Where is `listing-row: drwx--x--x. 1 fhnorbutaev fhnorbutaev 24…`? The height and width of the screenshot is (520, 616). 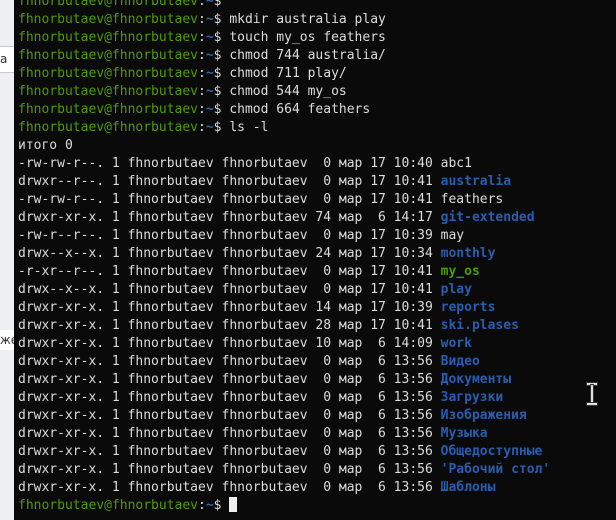 listing-row: drwx--x--x. 1 fhnorbutaev fhnorbutaev 24… is located at coordinates (317, 254).